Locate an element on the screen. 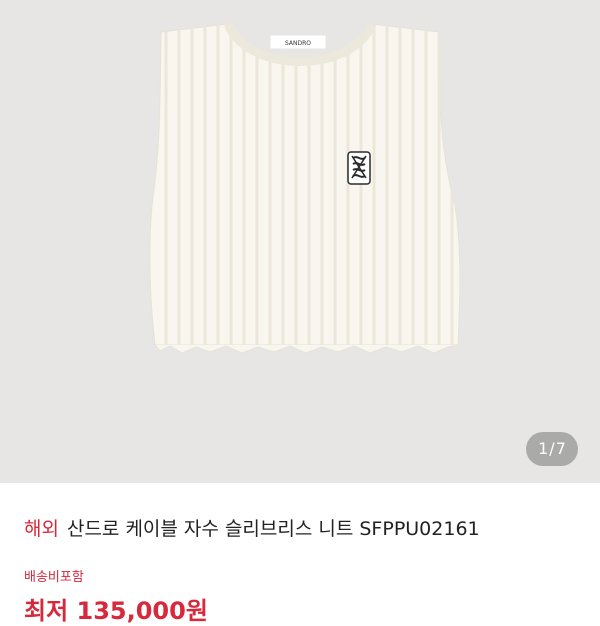 The height and width of the screenshot is (626, 600). product-title-line: 해외 산드로 케이블 자수 슬리브리스 니트 SFPPU02161 is located at coordinates (252, 527).